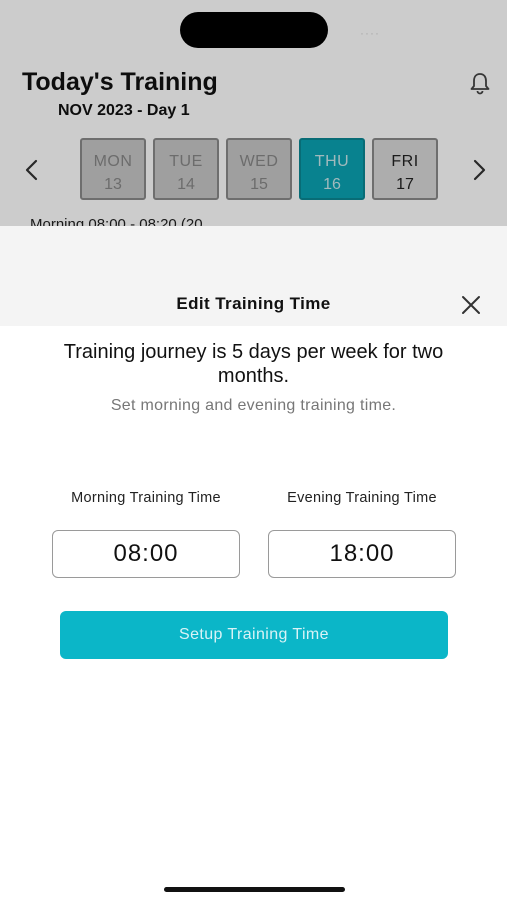 This screenshot has width=507, height=900. I want to click on morning-time-input: 08:00, so click(146, 554).